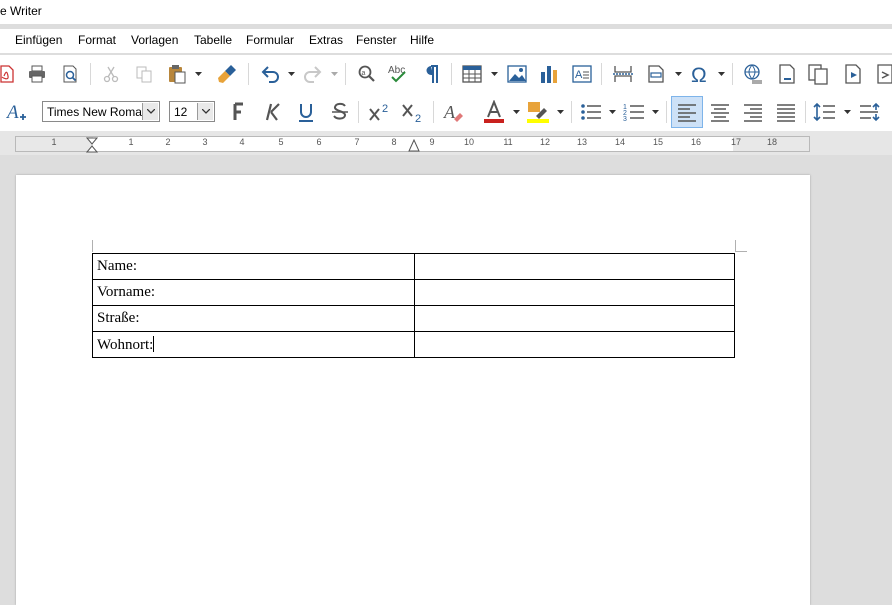 The width and height of the screenshot is (892, 605). What do you see at coordinates (270, 74) in the screenshot?
I see `undo-icon` at bounding box center [270, 74].